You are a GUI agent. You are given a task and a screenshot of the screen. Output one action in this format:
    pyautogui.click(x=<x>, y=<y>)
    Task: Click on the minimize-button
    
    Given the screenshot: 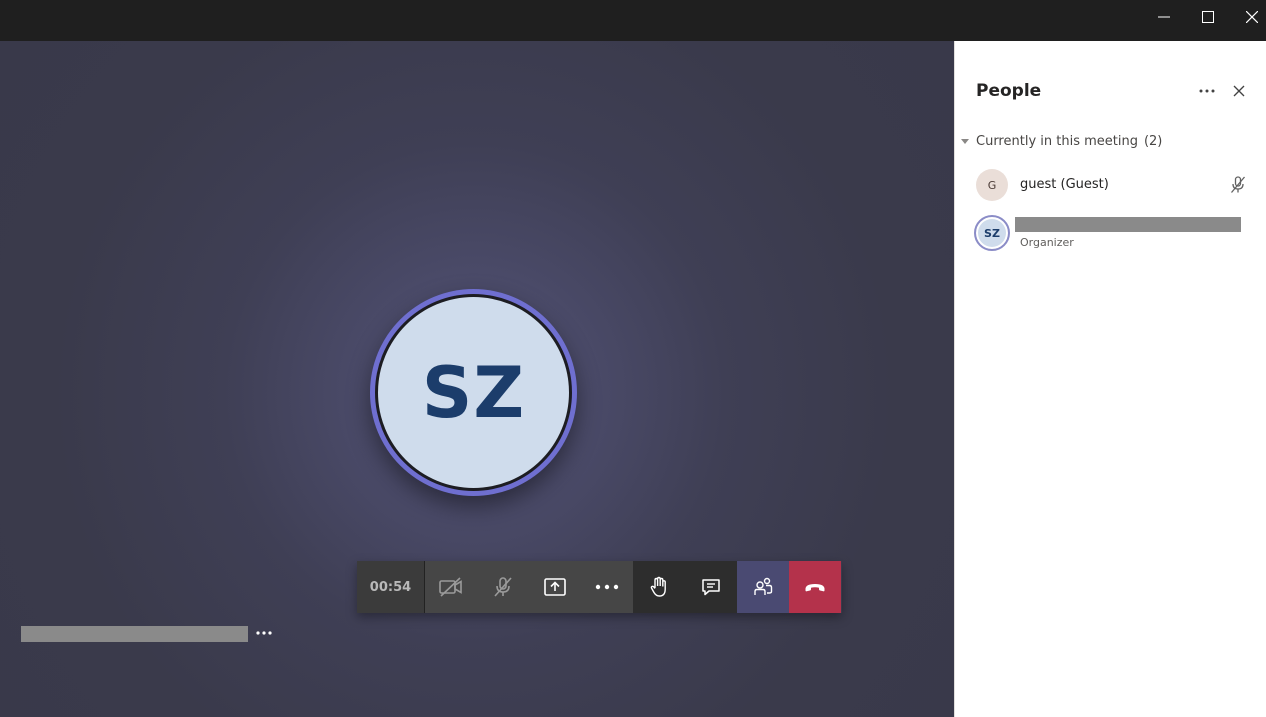 What is the action you would take?
    pyautogui.click(x=1164, y=17)
    